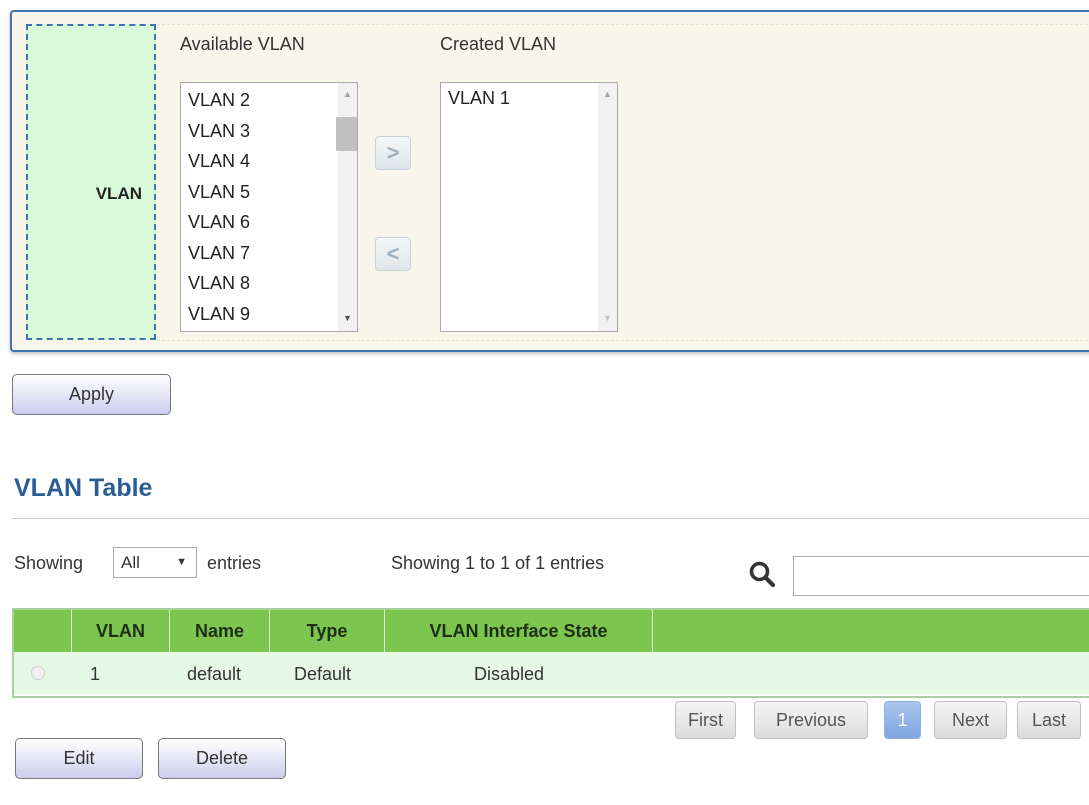 Image resolution: width=1089 pixels, height=805 pixels. I want to click on table-info-text: Showing 1 to 1 of 1 entries, so click(498, 563).